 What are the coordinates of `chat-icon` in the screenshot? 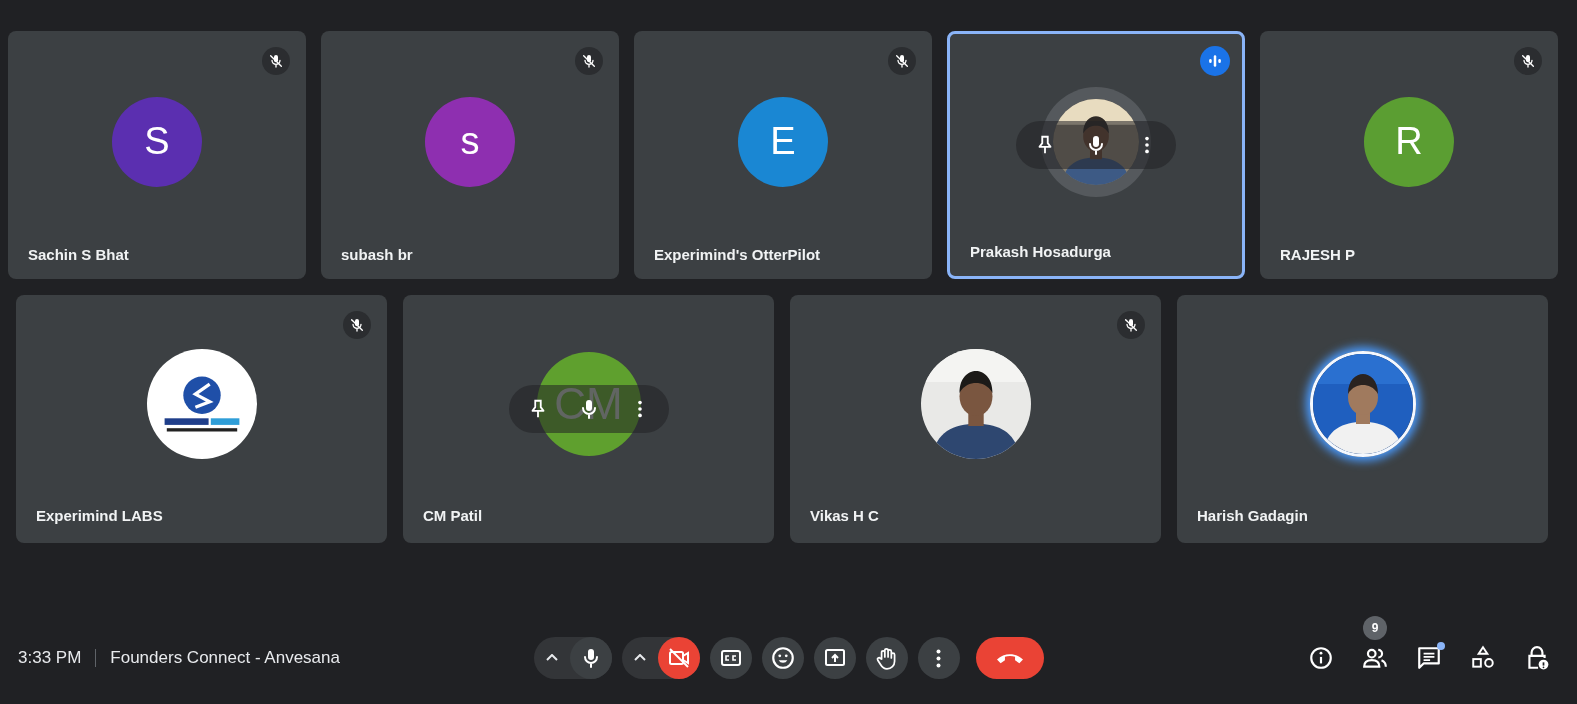 It's located at (1429, 658).